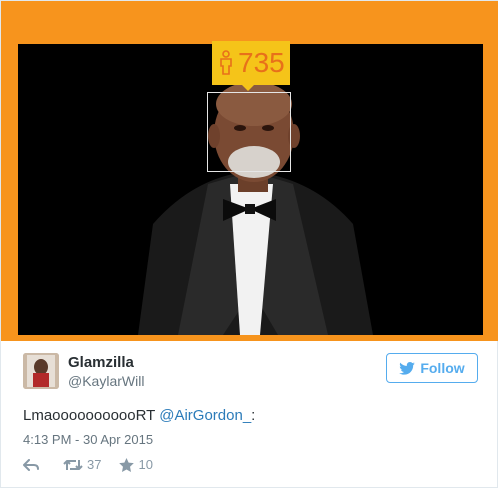 The width and height of the screenshot is (498, 488). What do you see at coordinates (407, 368) in the screenshot?
I see `bird-icon` at bounding box center [407, 368].